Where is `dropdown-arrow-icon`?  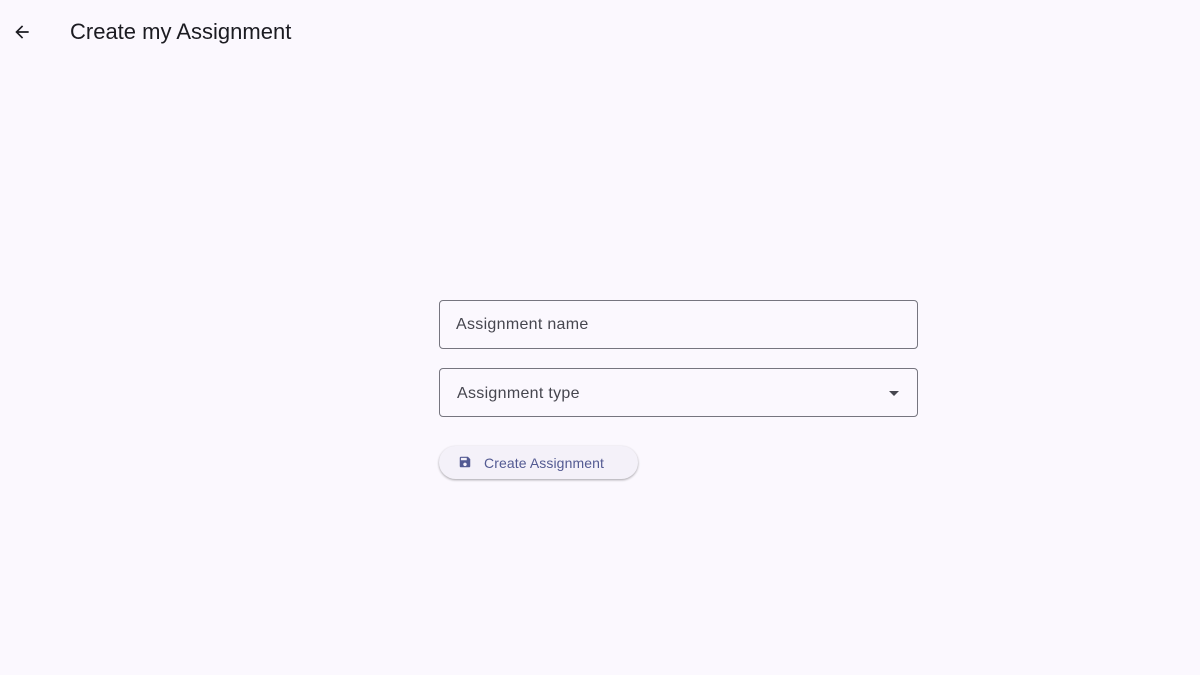
dropdown-arrow-icon is located at coordinates (894, 393).